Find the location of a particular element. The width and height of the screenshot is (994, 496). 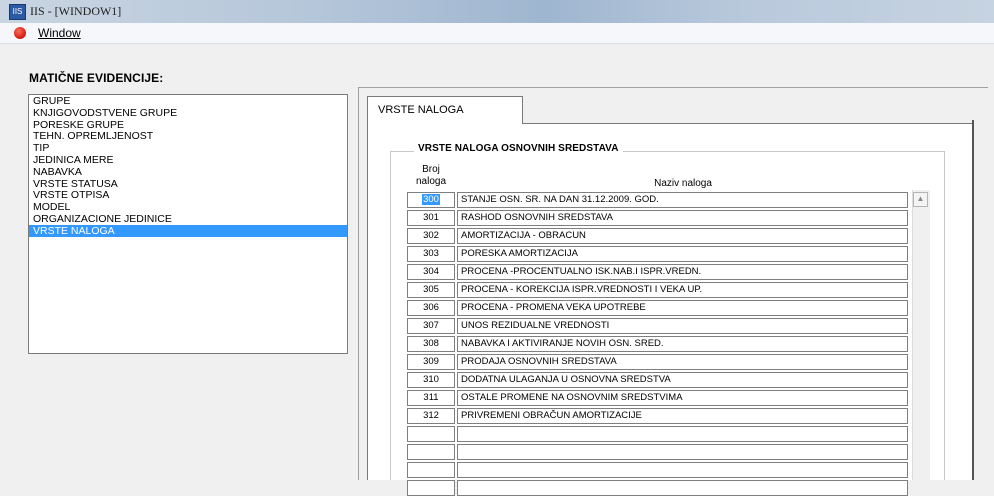

list-item: PORESKE GRUPE is located at coordinates (188, 125).